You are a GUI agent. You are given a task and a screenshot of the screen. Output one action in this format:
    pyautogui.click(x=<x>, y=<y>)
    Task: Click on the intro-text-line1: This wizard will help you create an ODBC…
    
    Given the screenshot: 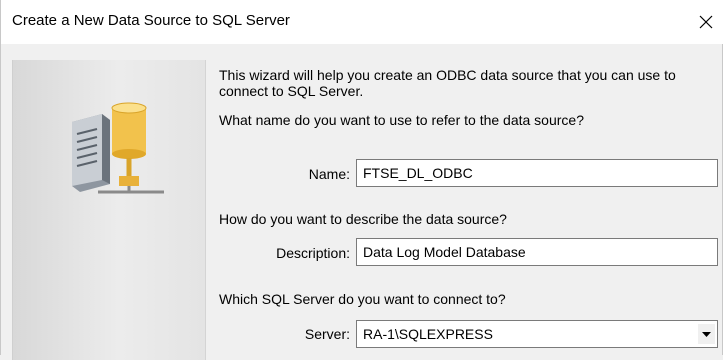 What is the action you would take?
    pyautogui.click(x=447, y=75)
    